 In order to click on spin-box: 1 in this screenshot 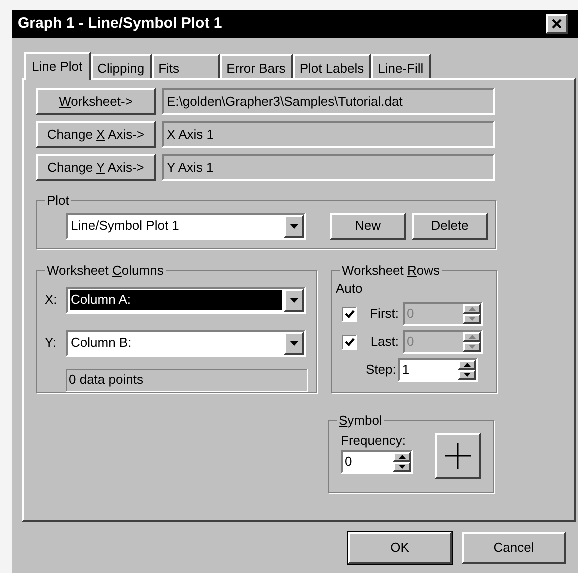, I will do `click(438, 370)`.